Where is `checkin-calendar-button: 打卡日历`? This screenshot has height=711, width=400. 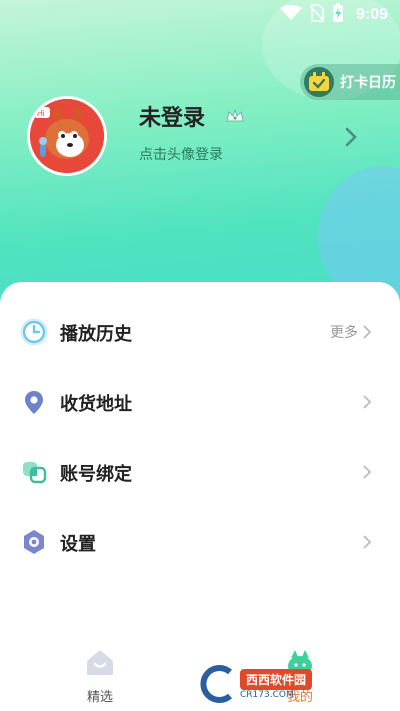 checkin-calendar-button: 打卡日历 is located at coordinates (350, 82).